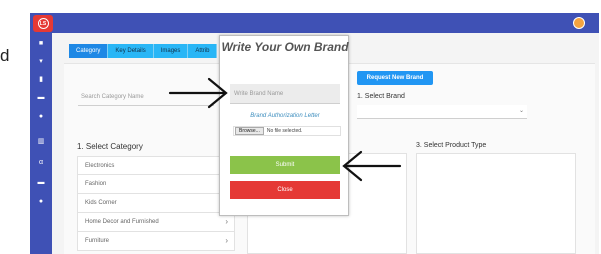 This screenshot has height=254, width=601. Describe the element at coordinates (442, 112) in the screenshot. I see `brand-select-dropdown: ⌄` at that location.